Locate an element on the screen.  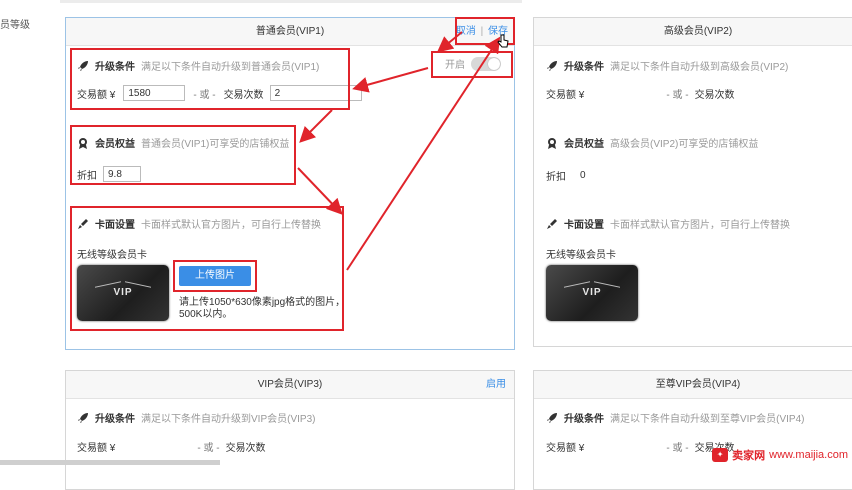
watermark-logo-icon: ✦ is located at coordinates (720, 455).